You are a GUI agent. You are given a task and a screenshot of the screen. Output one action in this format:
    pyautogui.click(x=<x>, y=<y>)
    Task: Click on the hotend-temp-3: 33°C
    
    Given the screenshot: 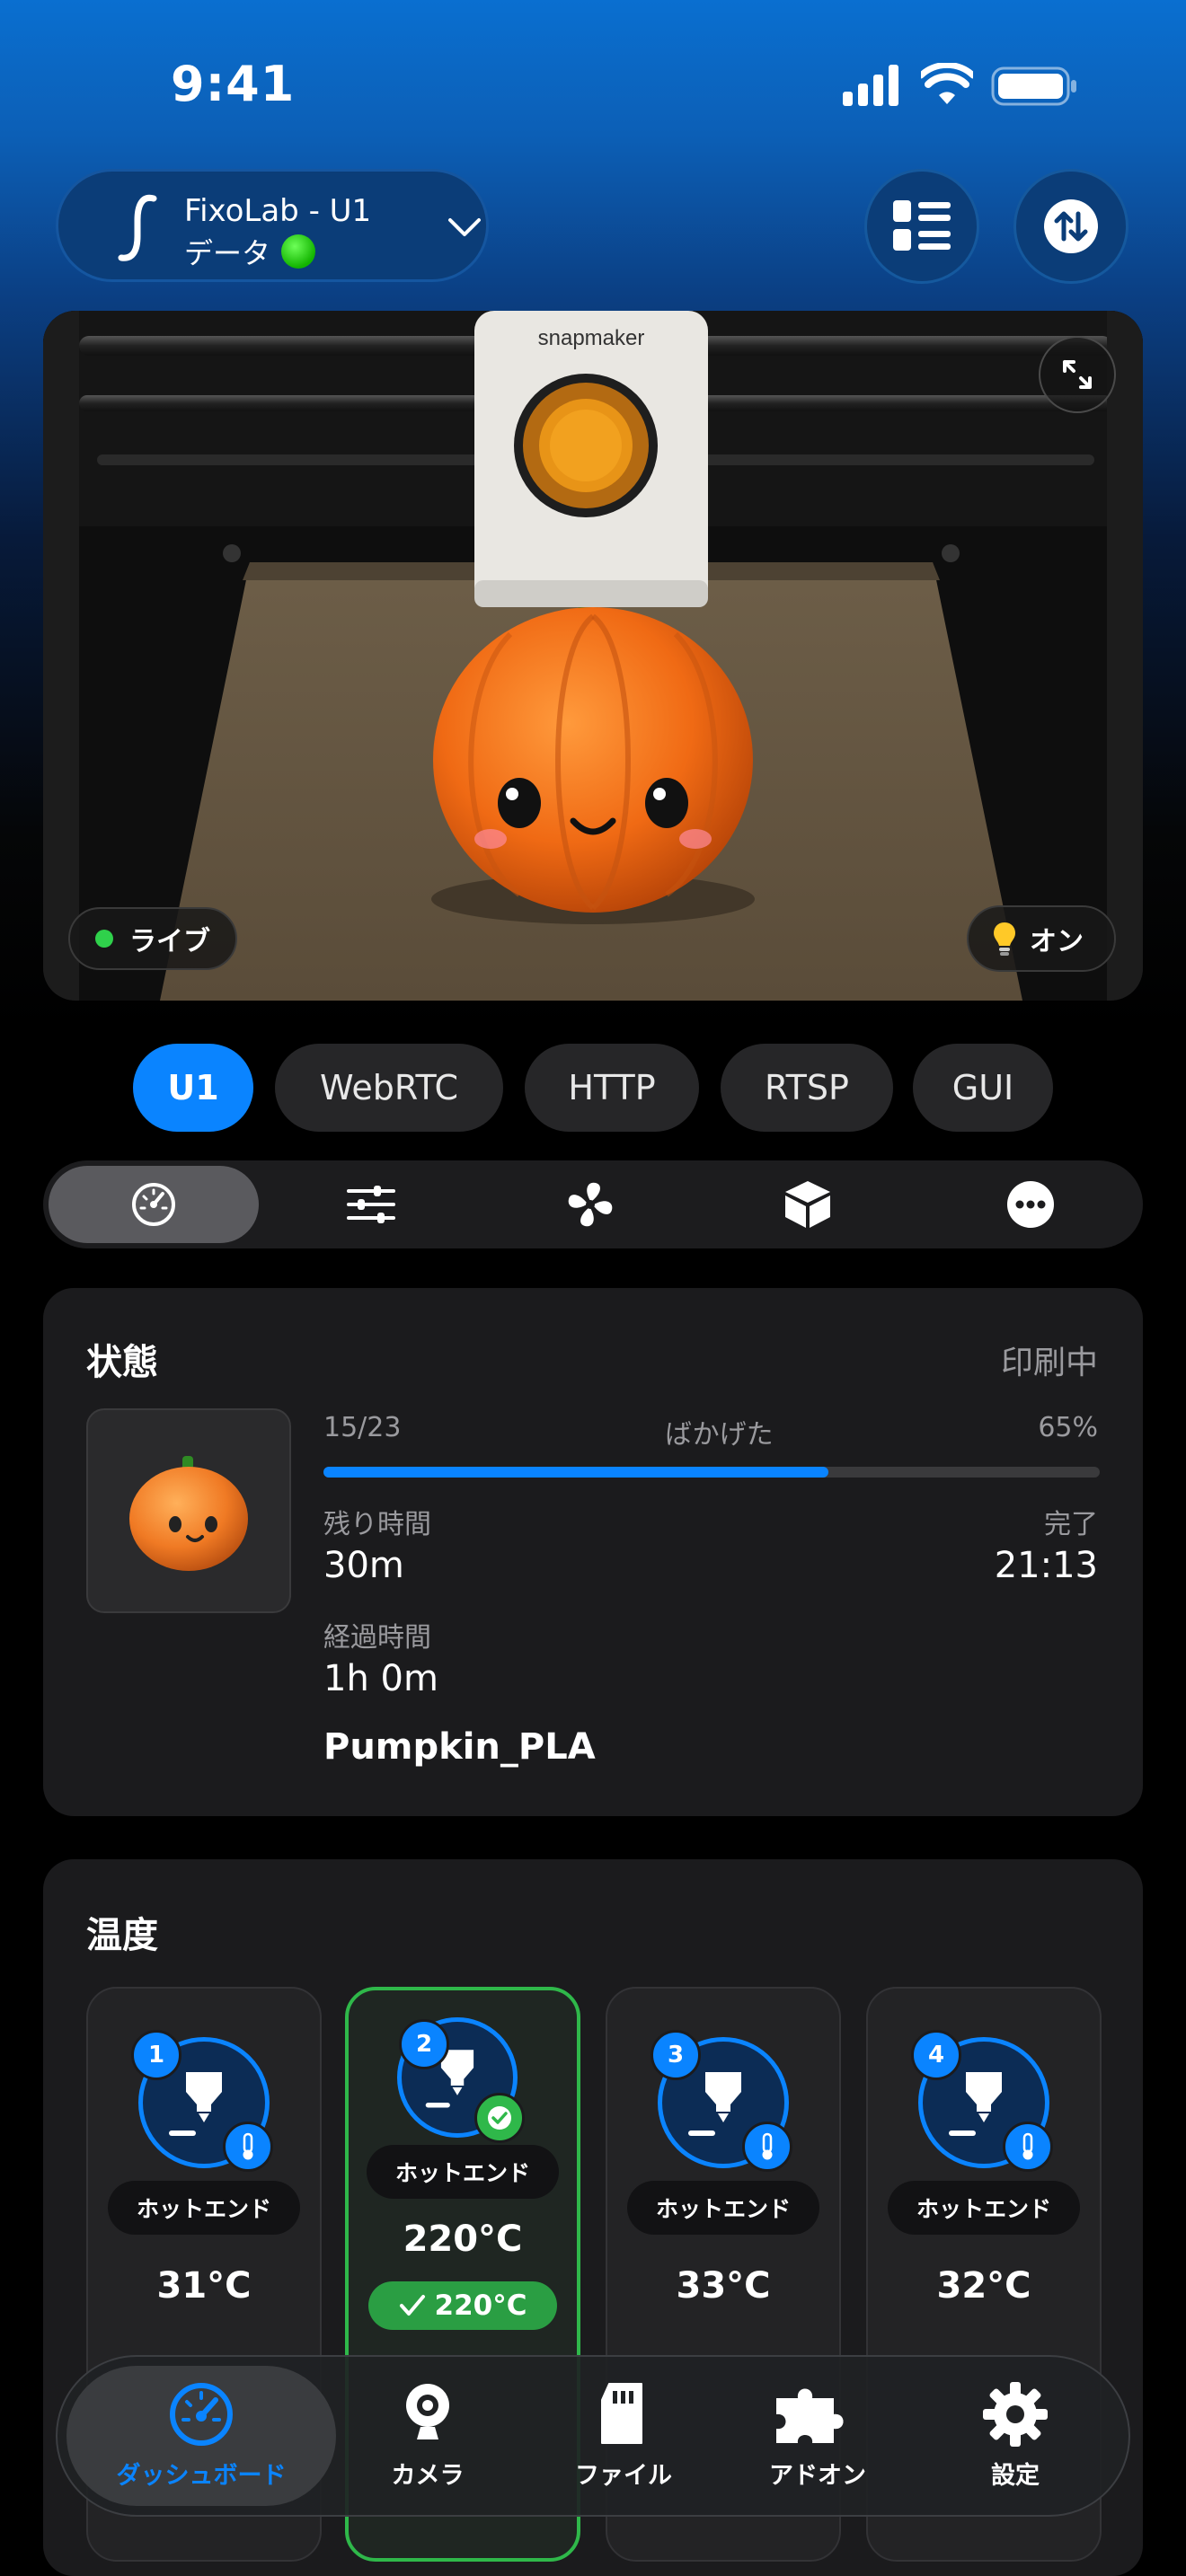 What is the action you would take?
    pyautogui.click(x=723, y=2286)
    